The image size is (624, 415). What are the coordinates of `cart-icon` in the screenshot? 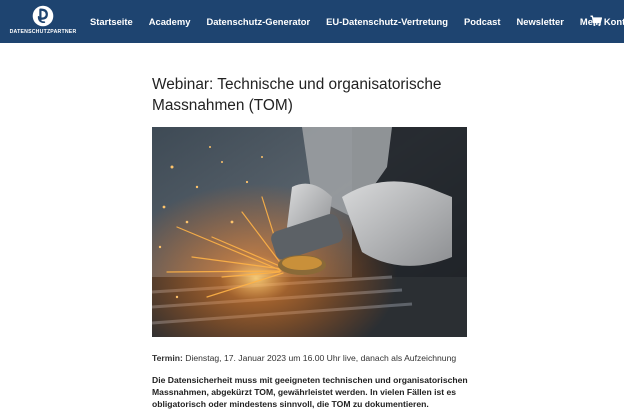 It's located at (596, 21).